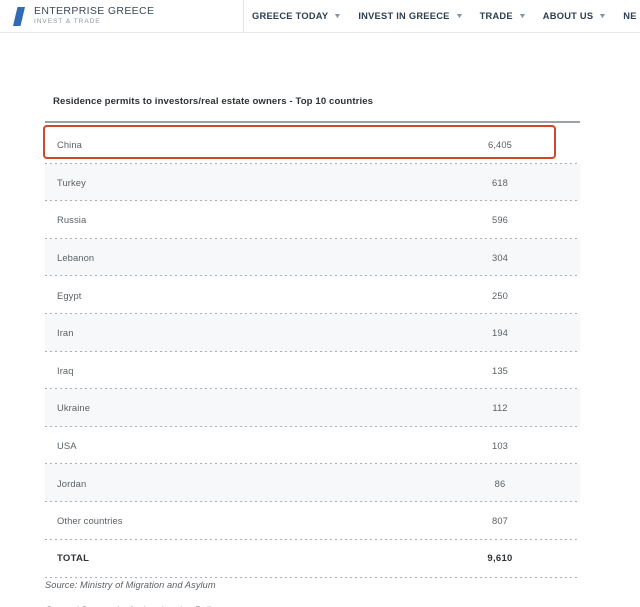 The width and height of the screenshot is (640, 607). I want to click on nav-item-trade: TRADE ▼, so click(503, 16).